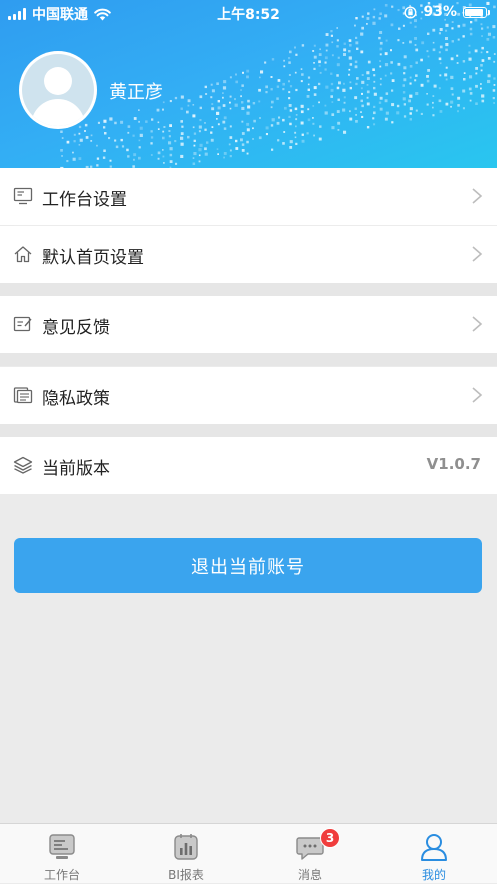 Image resolution: width=497 pixels, height=884 pixels. What do you see at coordinates (186, 875) in the screenshot?
I see `tab-label-bi-report: BI报表` at bounding box center [186, 875].